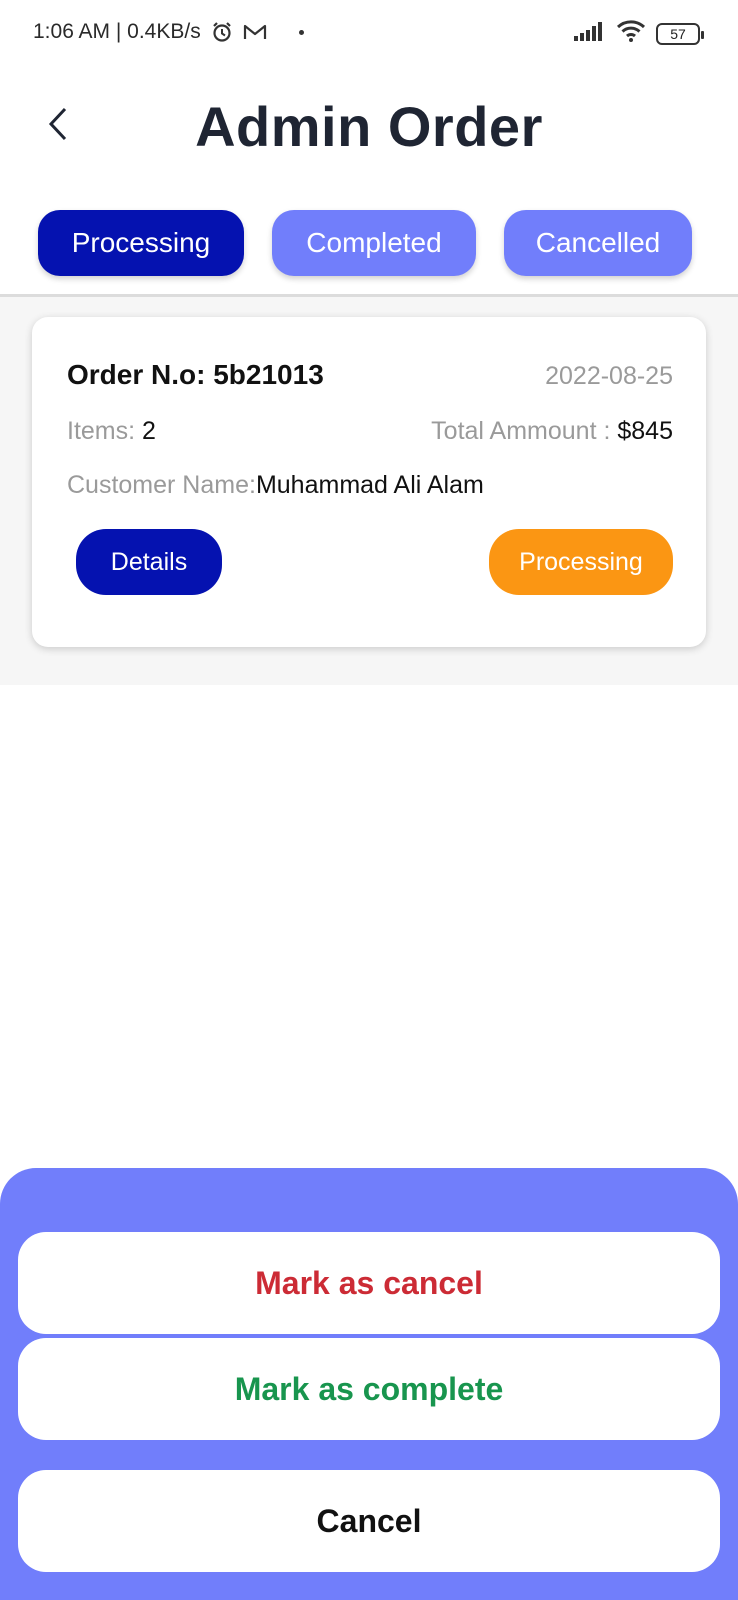 The width and height of the screenshot is (738, 1600). I want to click on order-customer-row: Customer Name: Muhammad Ali Alam, so click(370, 485).